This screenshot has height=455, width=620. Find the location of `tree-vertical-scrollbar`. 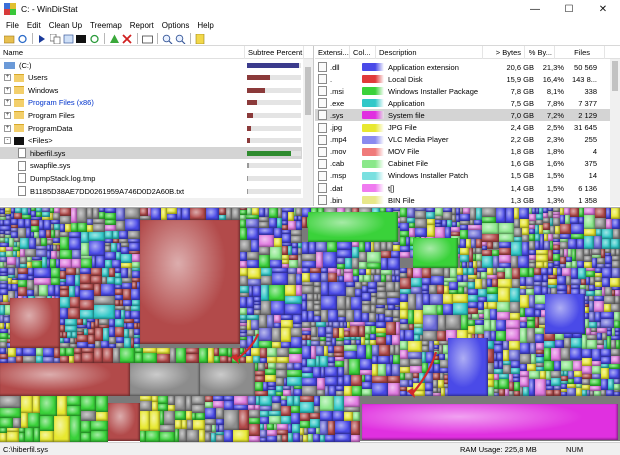

tree-vertical-scrollbar is located at coordinates (308, 132).